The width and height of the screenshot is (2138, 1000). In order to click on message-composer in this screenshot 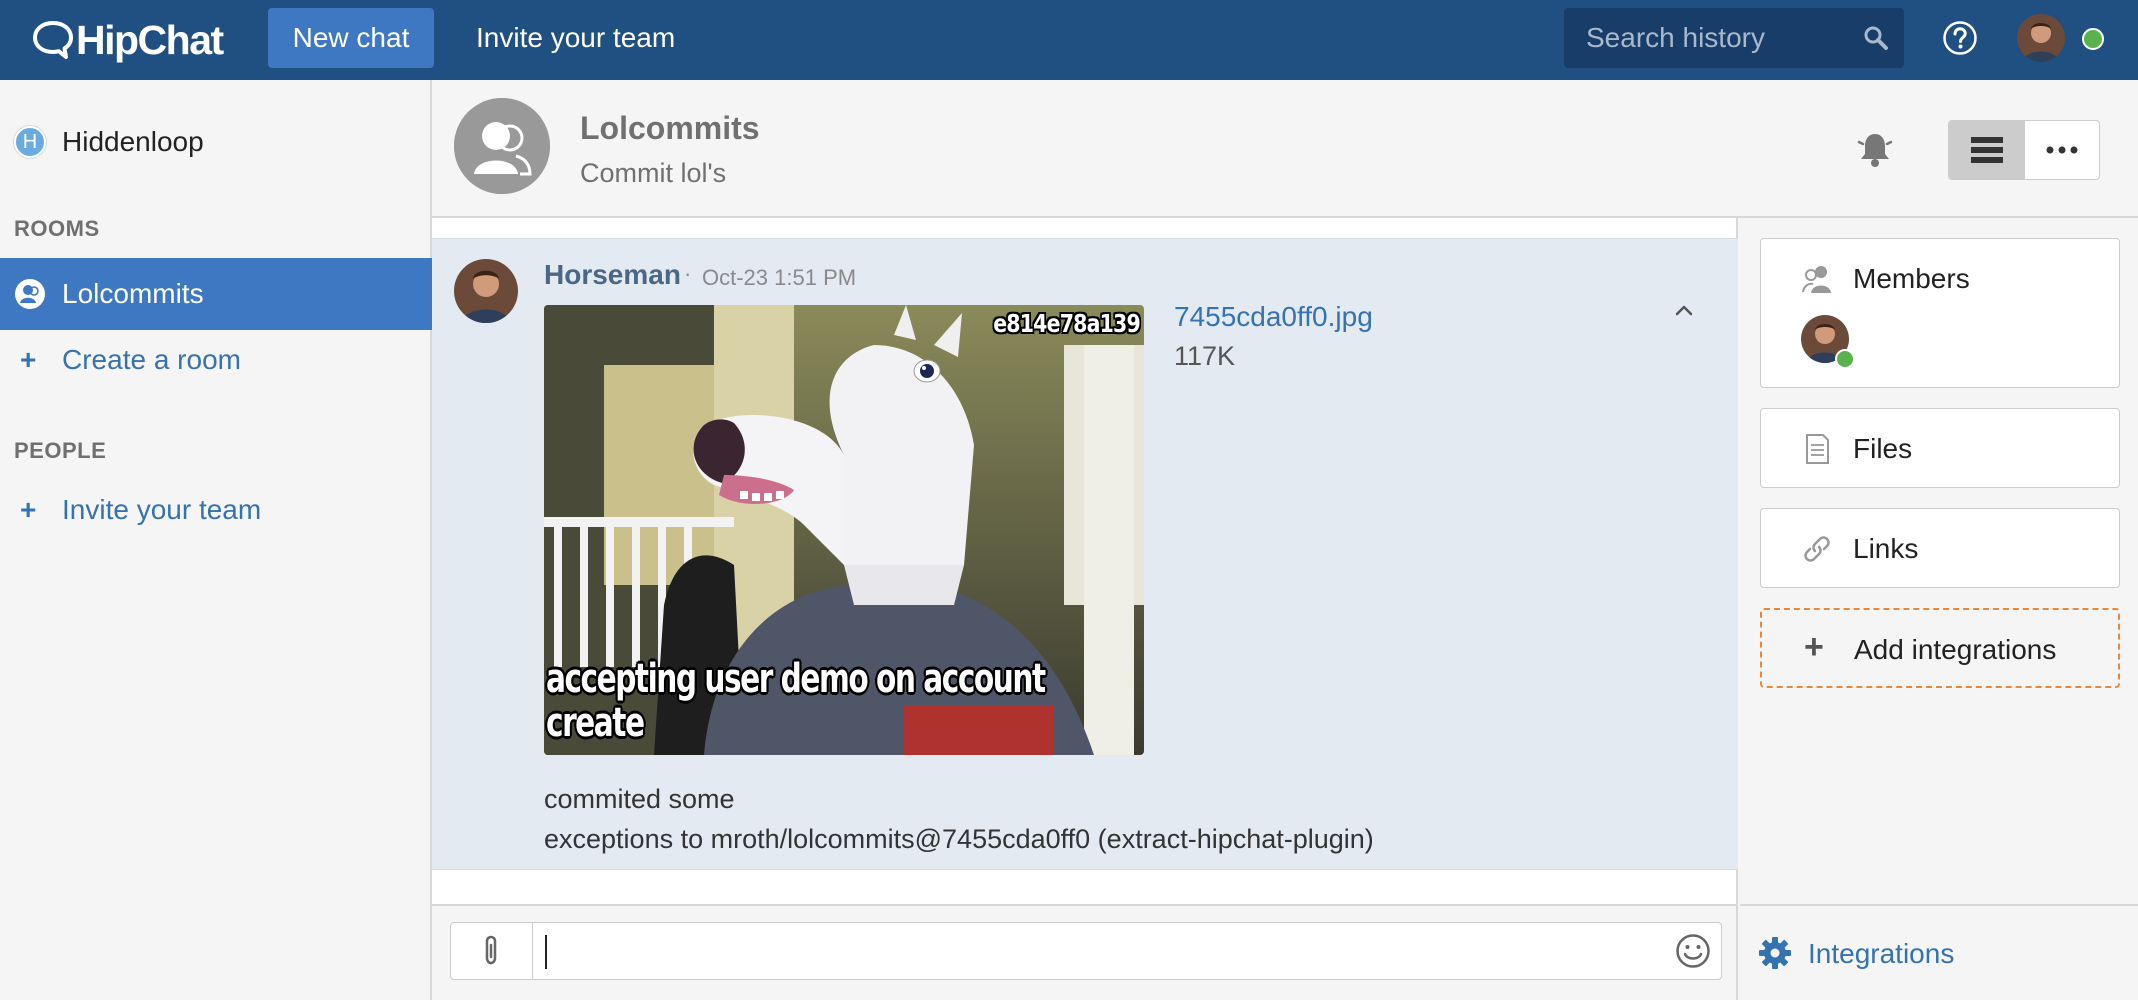, I will do `click(1086, 951)`.